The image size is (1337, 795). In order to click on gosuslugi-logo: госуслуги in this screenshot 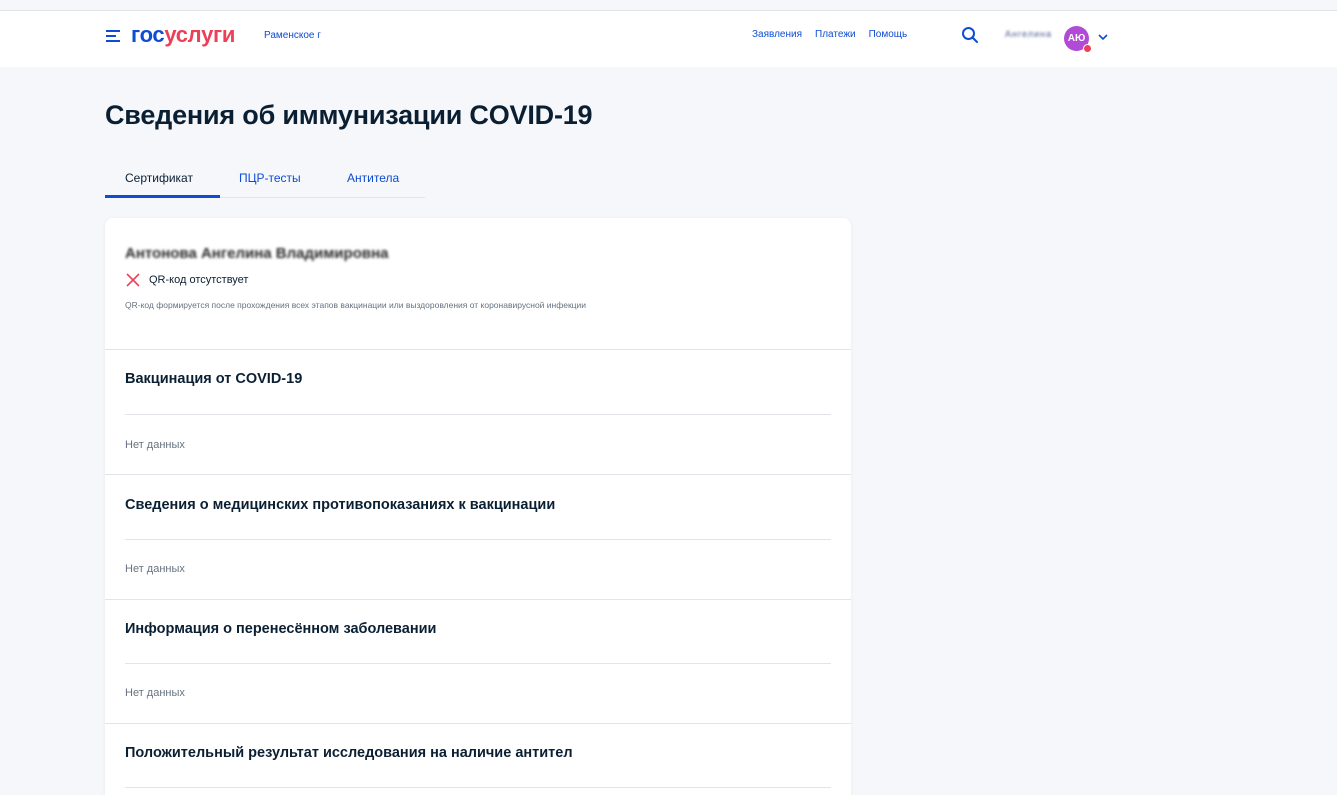, I will do `click(183, 35)`.